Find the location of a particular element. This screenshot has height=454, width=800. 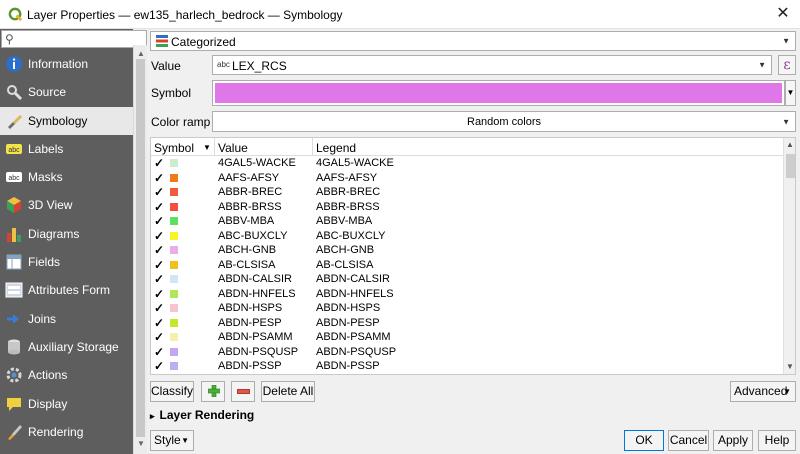

table-row: ✓ 4GAL5-WACKE 4GAL5-WACKE is located at coordinates (467, 163).